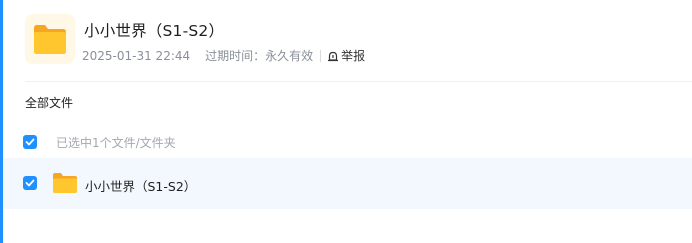 The height and width of the screenshot is (243, 692). What do you see at coordinates (353, 56) in the screenshot?
I see `report-label: 举报` at bounding box center [353, 56].